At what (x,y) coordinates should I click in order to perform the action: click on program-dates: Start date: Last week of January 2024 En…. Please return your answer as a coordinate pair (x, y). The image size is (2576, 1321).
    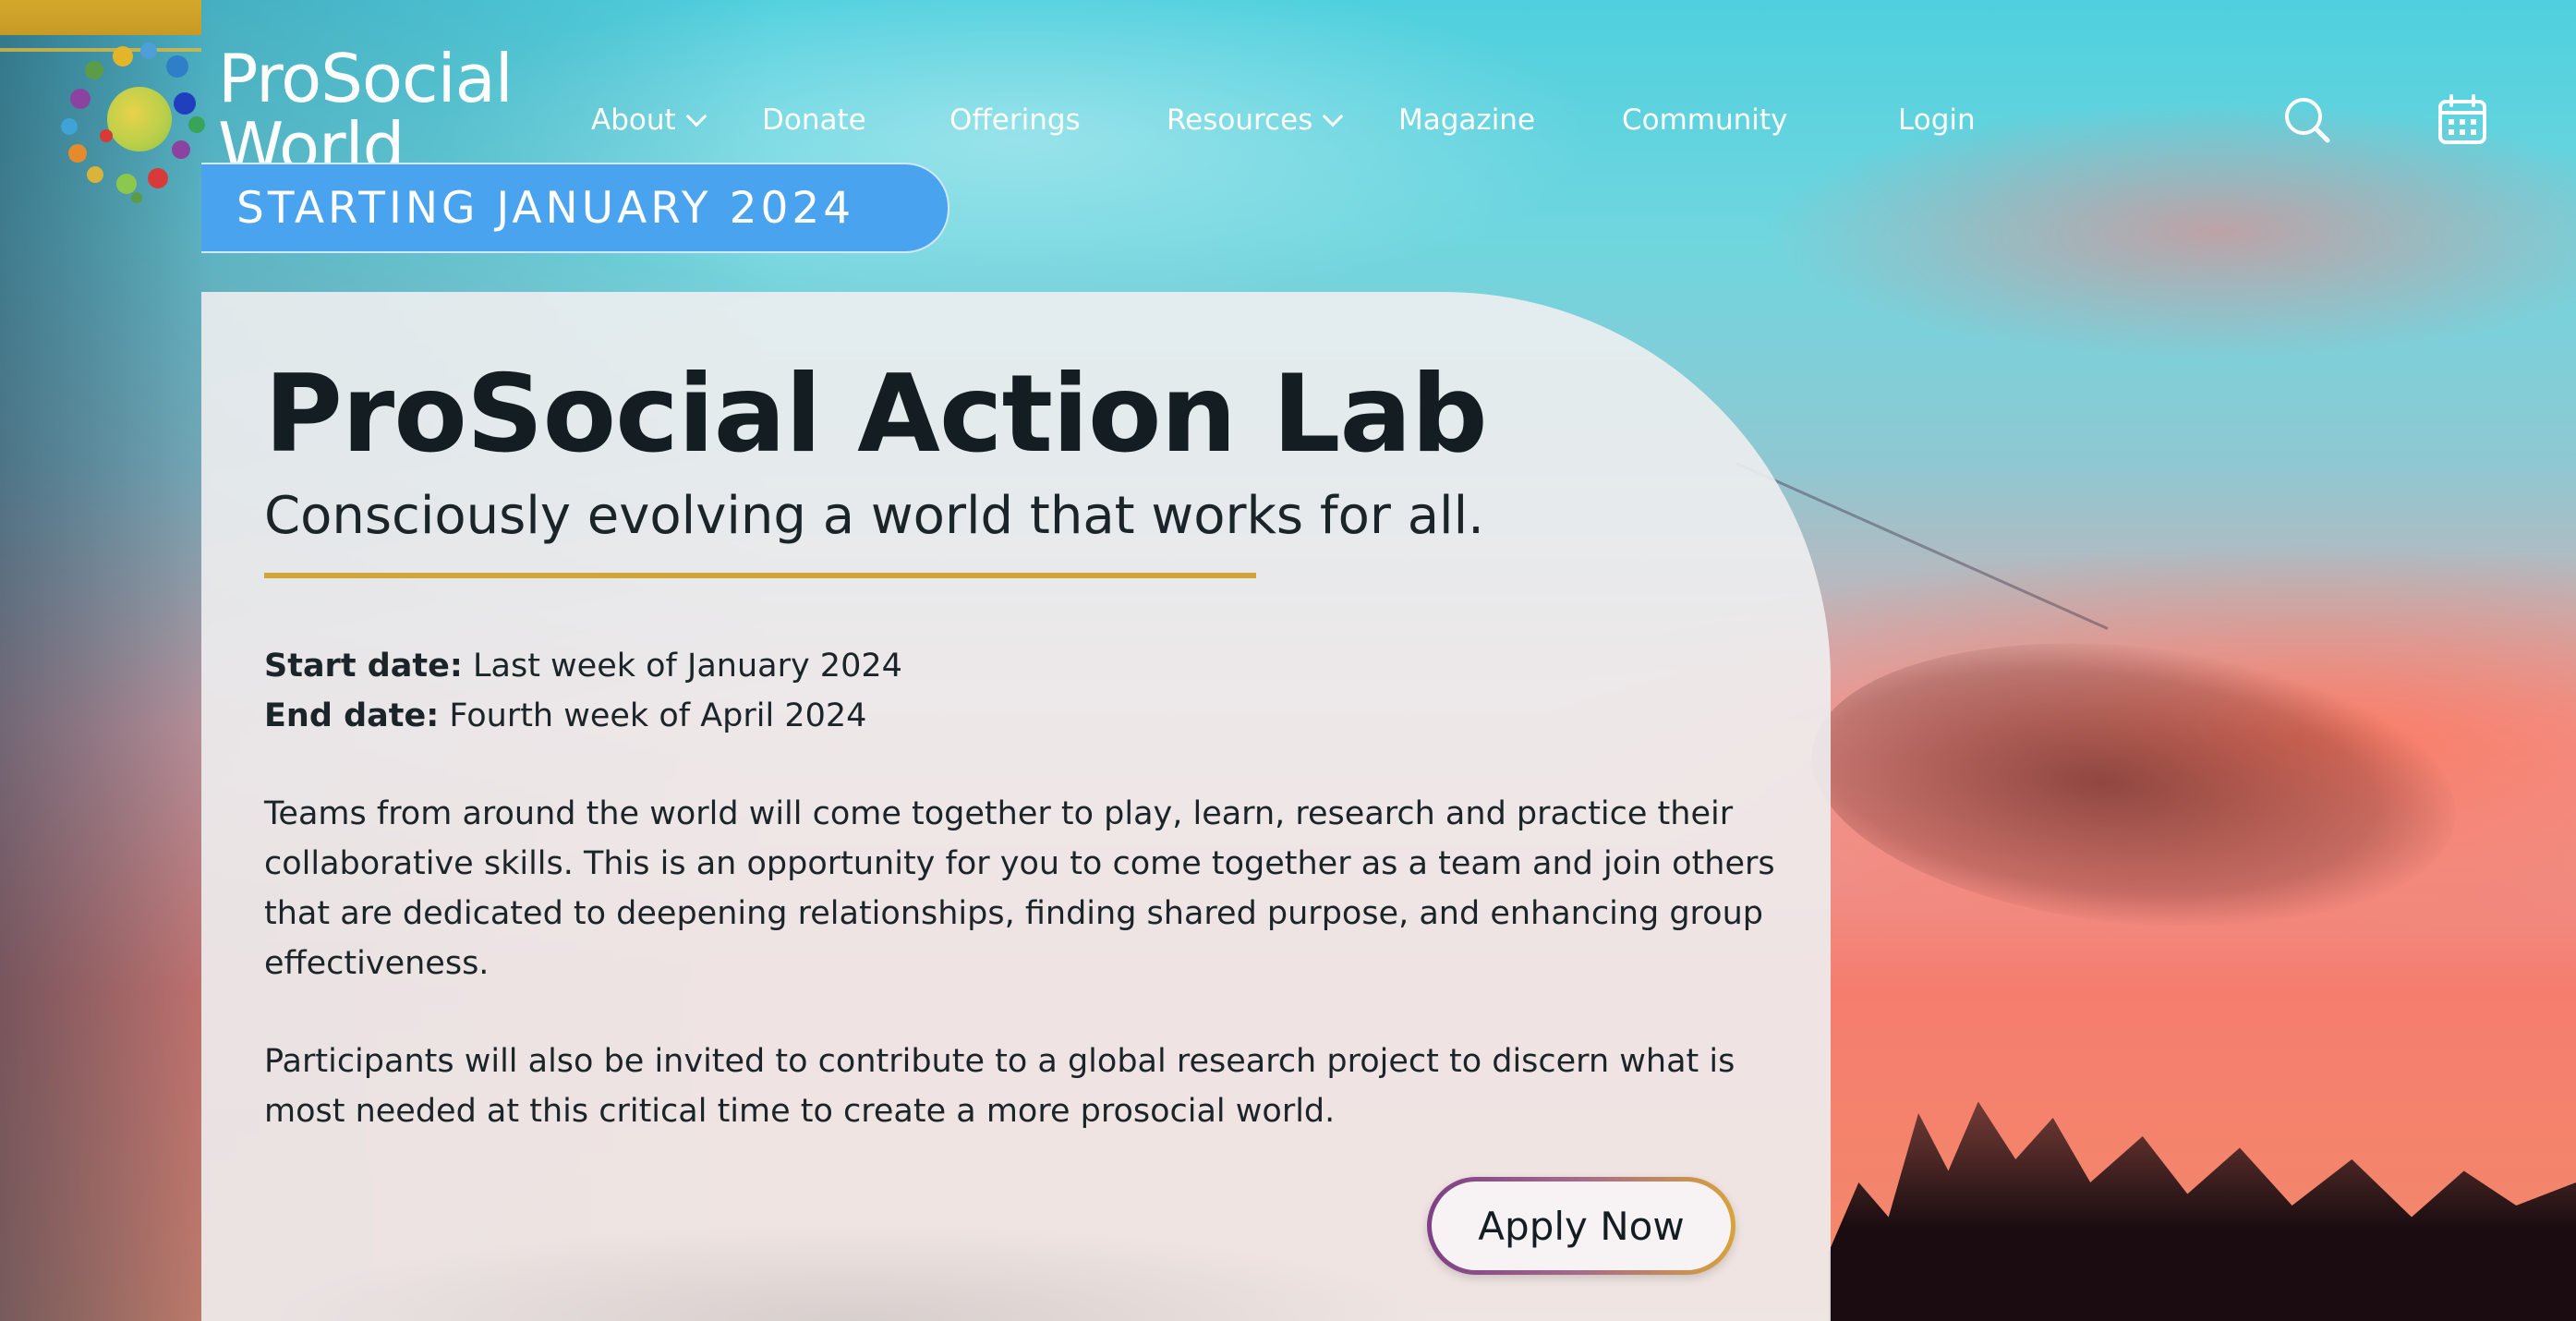
    Looking at the image, I should click on (1040, 691).